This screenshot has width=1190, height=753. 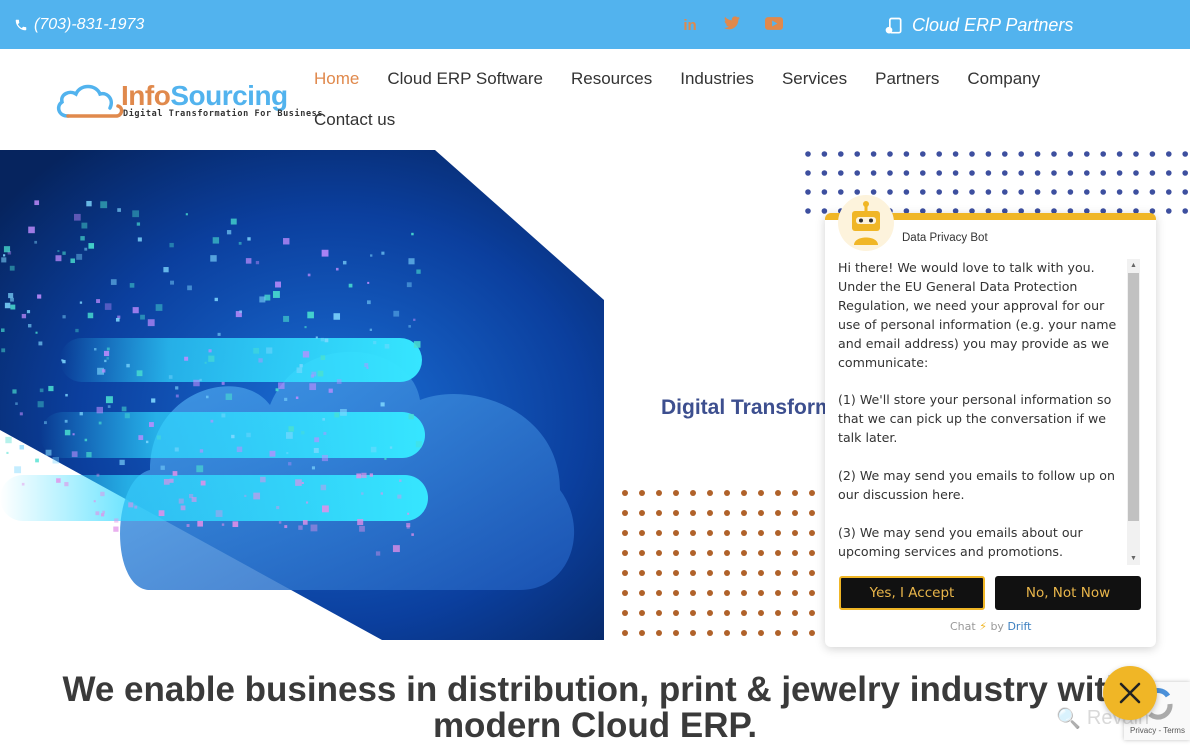 What do you see at coordinates (79, 25) in the screenshot?
I see `phone-link: (703)-831-1973` at bounding box center [79, 25].